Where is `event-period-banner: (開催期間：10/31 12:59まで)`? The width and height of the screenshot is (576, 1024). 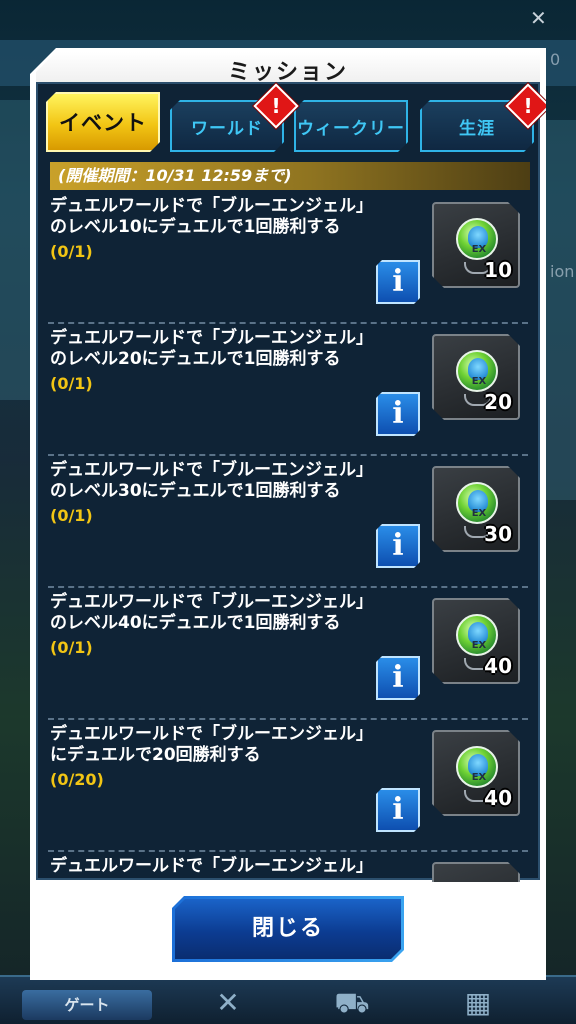 event-period-banner: (開催期間：10/31 12:59まで) is located at coordinates (290, 176).